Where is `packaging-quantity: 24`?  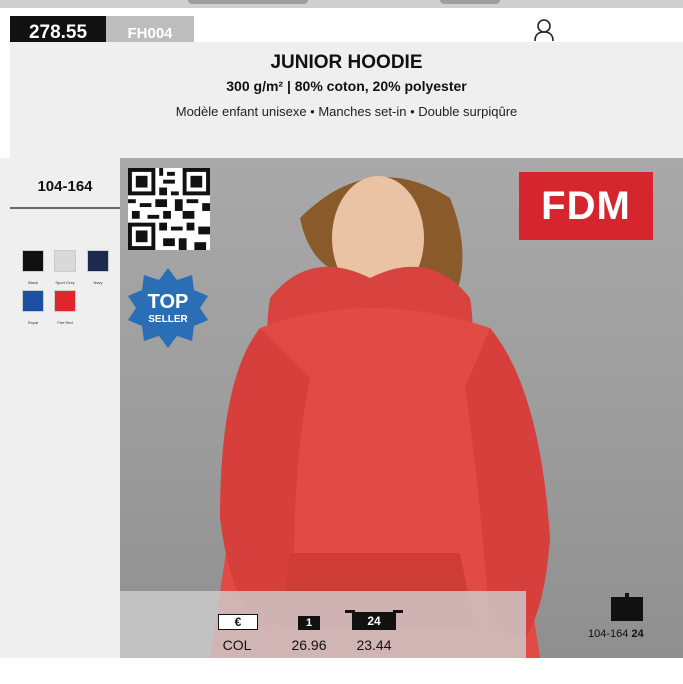
packaging-quantity: 24 is located at coordinates (637, 634).